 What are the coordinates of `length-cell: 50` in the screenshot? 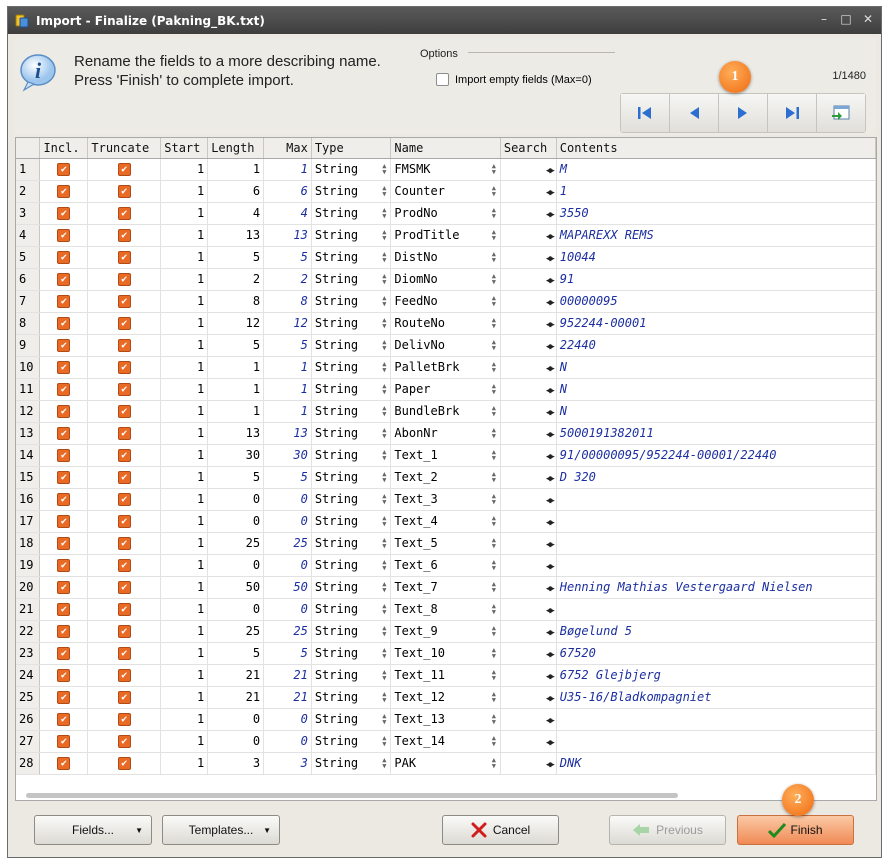 It's located at (236, 587).